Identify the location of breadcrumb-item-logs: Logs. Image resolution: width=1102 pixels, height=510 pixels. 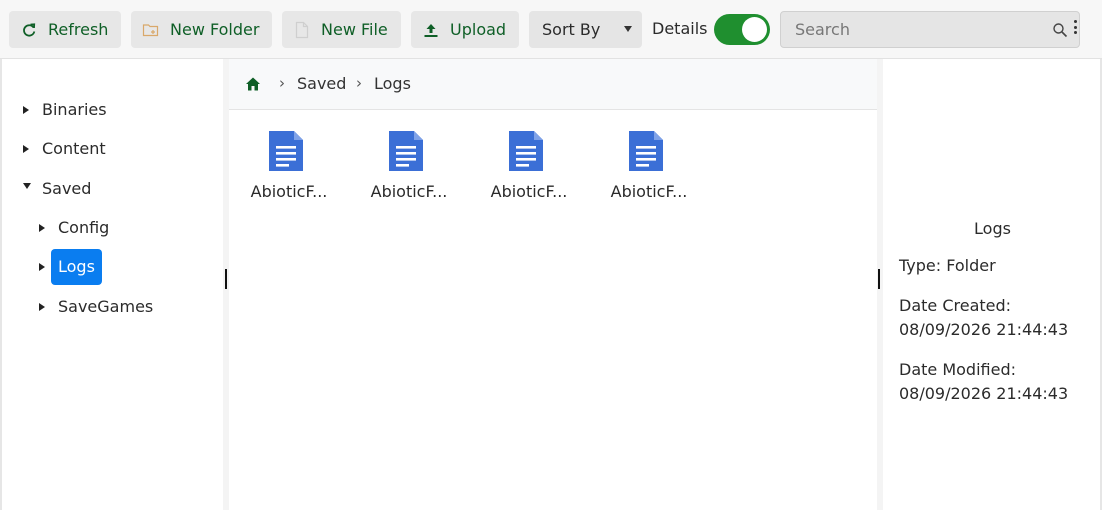
(392, 83).